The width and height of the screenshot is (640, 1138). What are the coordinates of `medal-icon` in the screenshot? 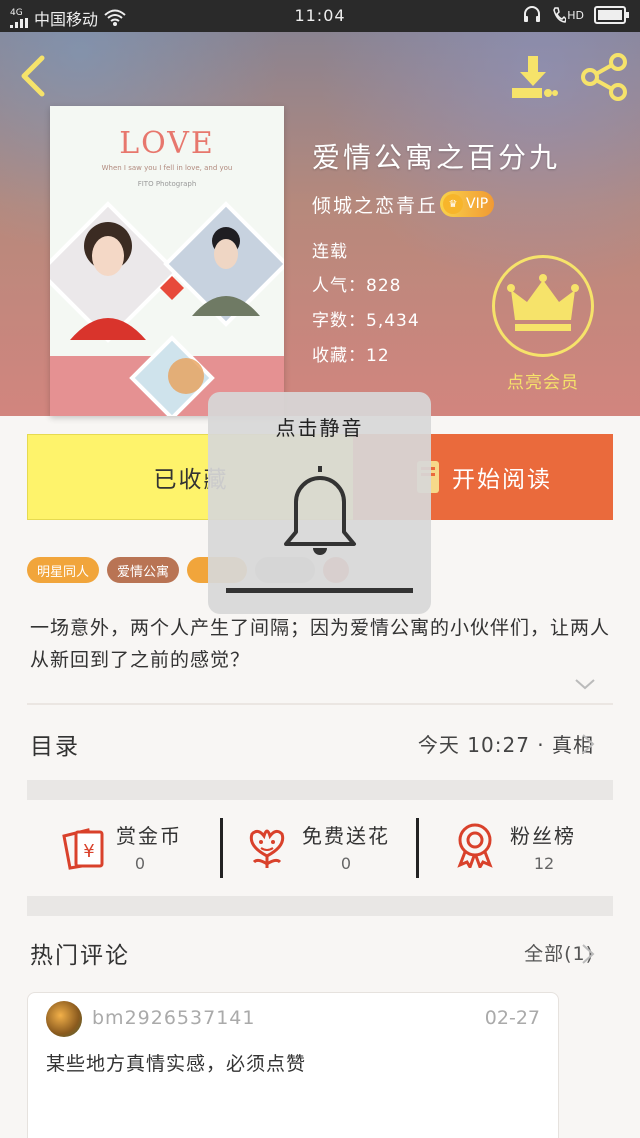 It's located at (475, 845).